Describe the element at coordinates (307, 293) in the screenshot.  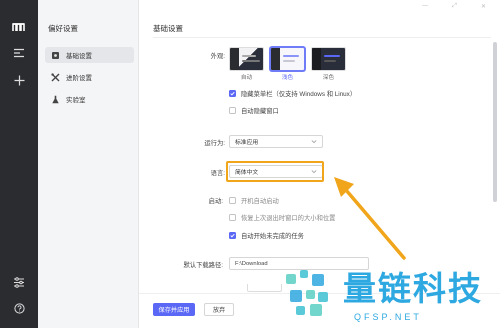
I see `watermark-logo-icon` at that location.